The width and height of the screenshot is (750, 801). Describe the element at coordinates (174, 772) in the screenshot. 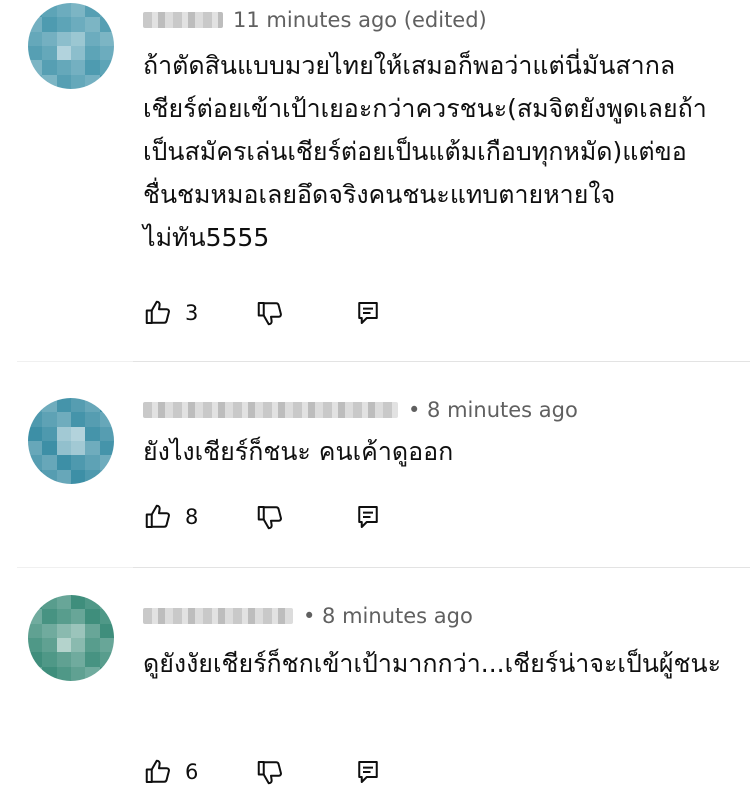

I see `like-button: 6` at that location.